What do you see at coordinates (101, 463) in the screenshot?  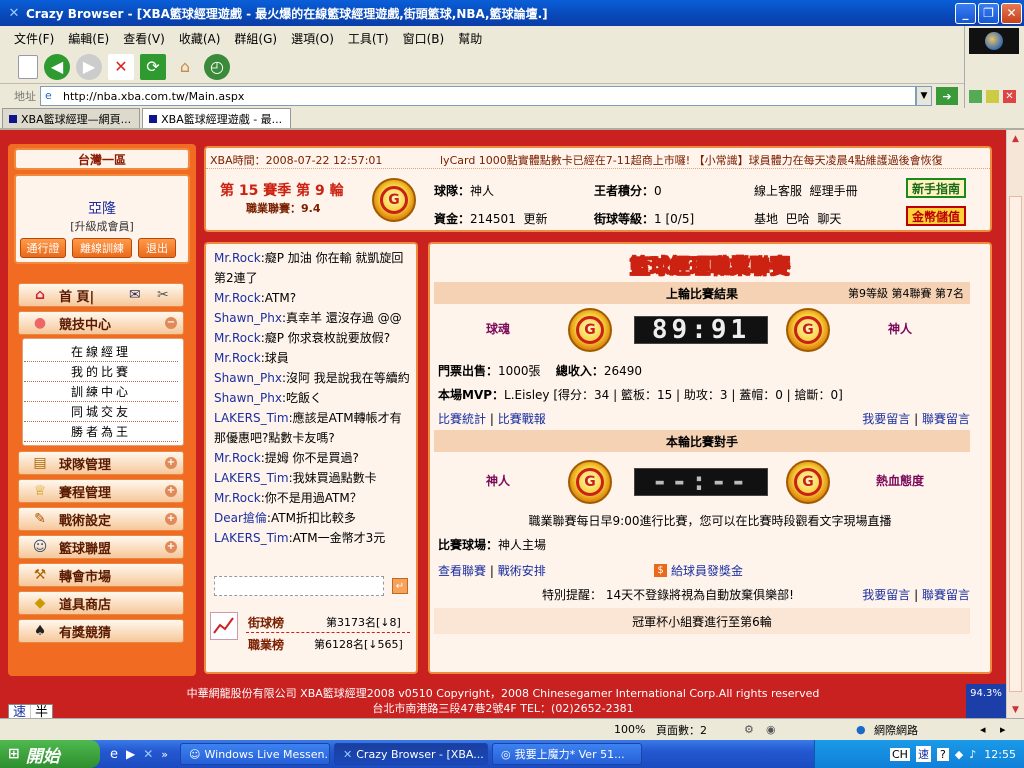 I see `nav-team-management: ▤ 球隊管理 +` at bounding box center [101, 463].